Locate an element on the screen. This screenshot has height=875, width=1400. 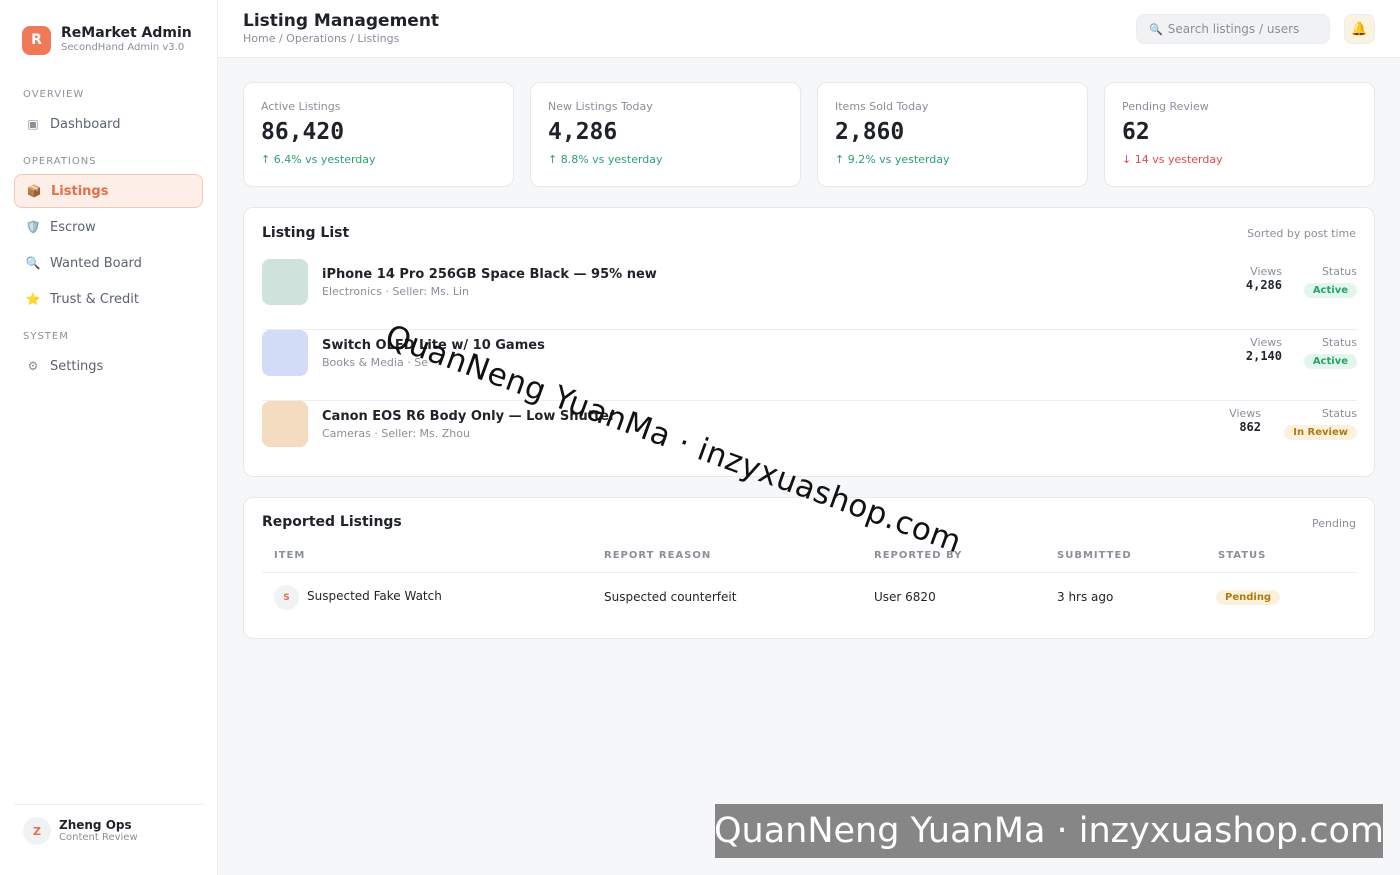
stat-delta: ↑ 8.8% vs yesterday is located at coordinates (605, 159).